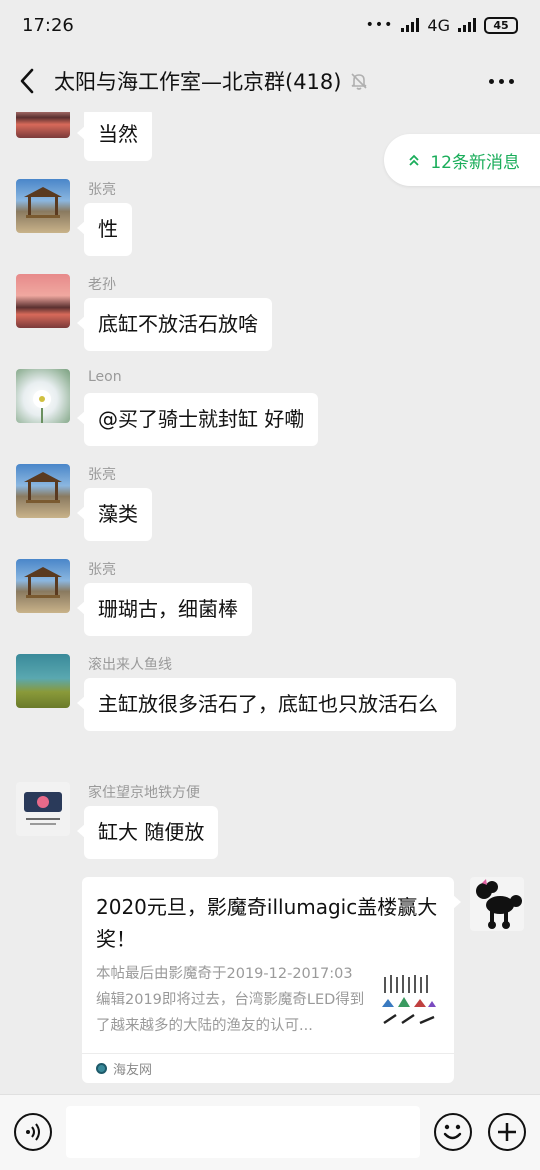  I want to click on new-messages-button: 12条新消息, so click(462, 160).